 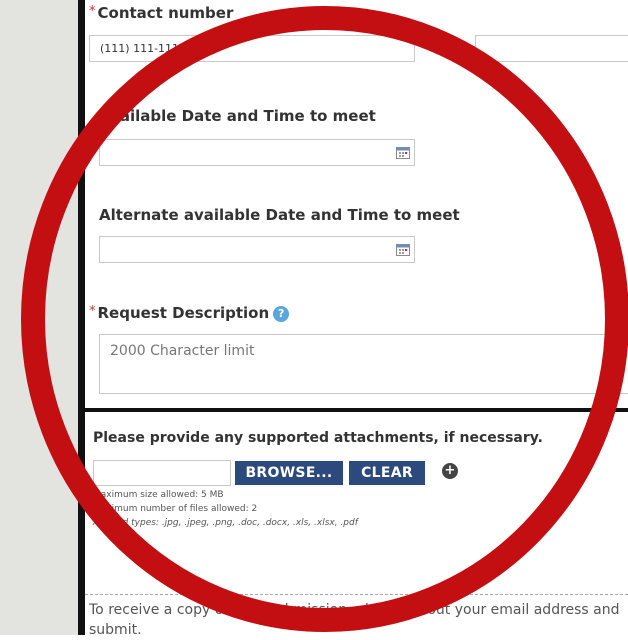 What do you see at coordinates (363, 364) in the screenshot?
I see `request-description-textarea: 2000 Character limit` at bounding box center [363, 364].